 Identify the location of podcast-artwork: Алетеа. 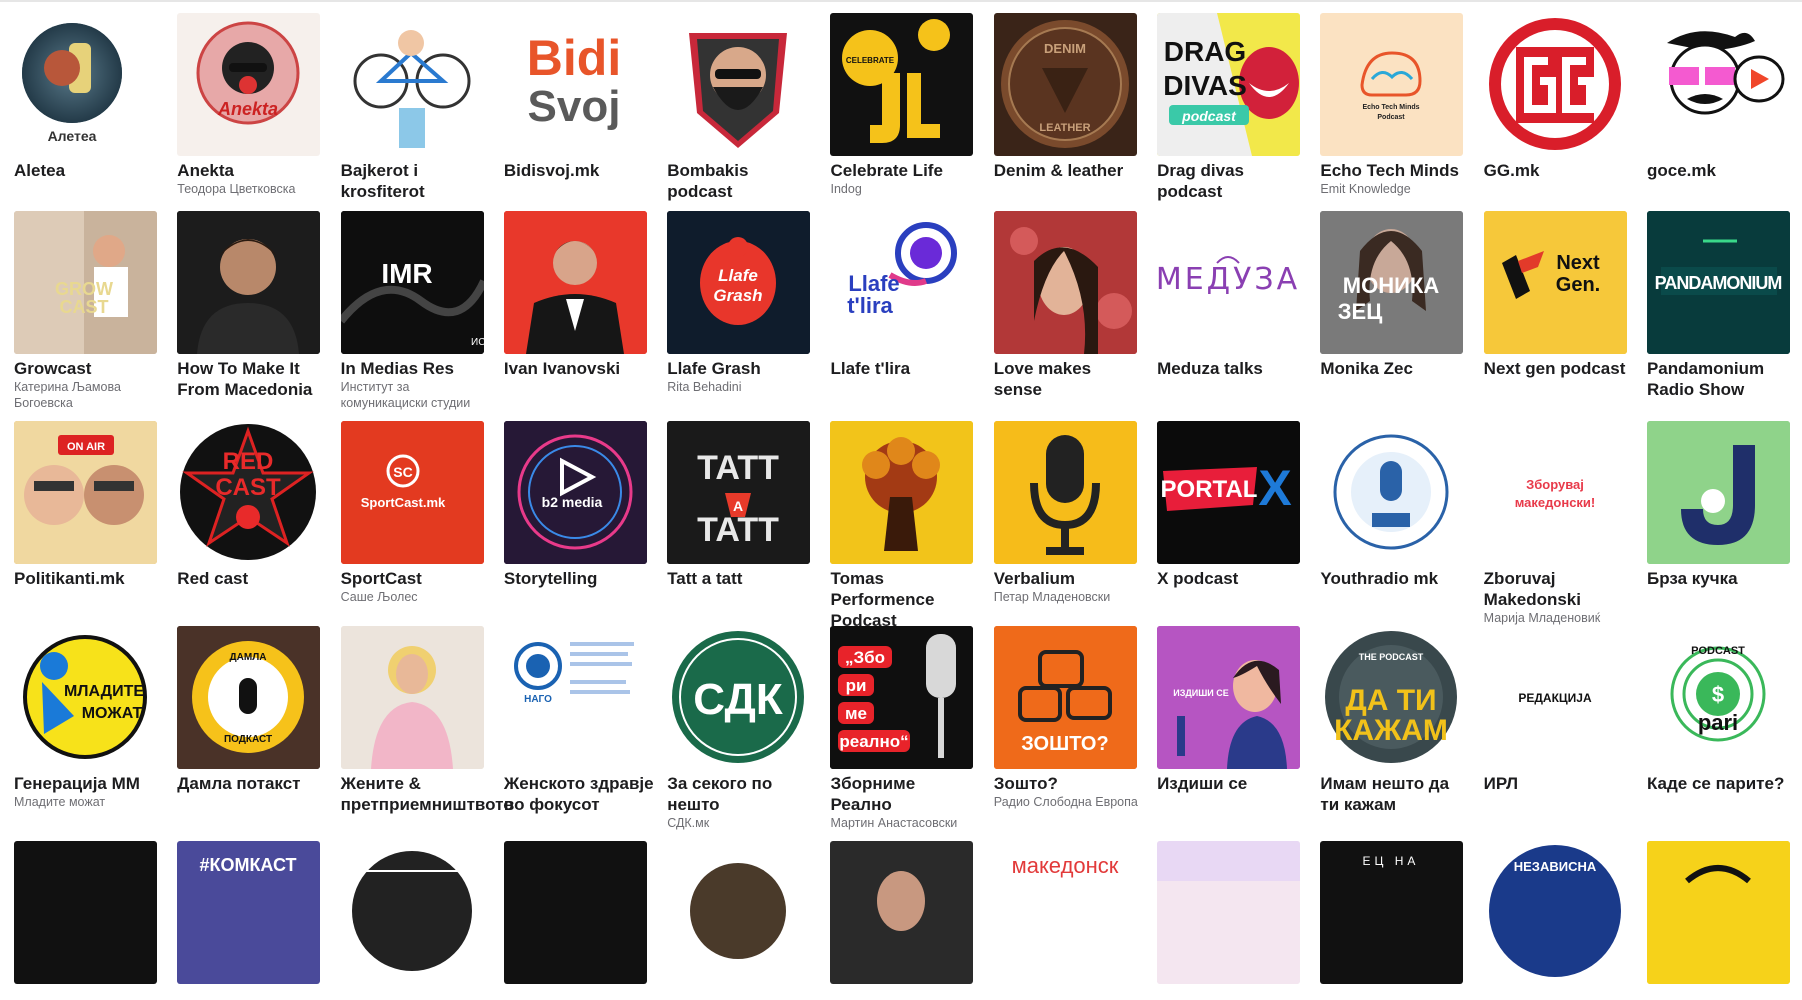
(85, 84).